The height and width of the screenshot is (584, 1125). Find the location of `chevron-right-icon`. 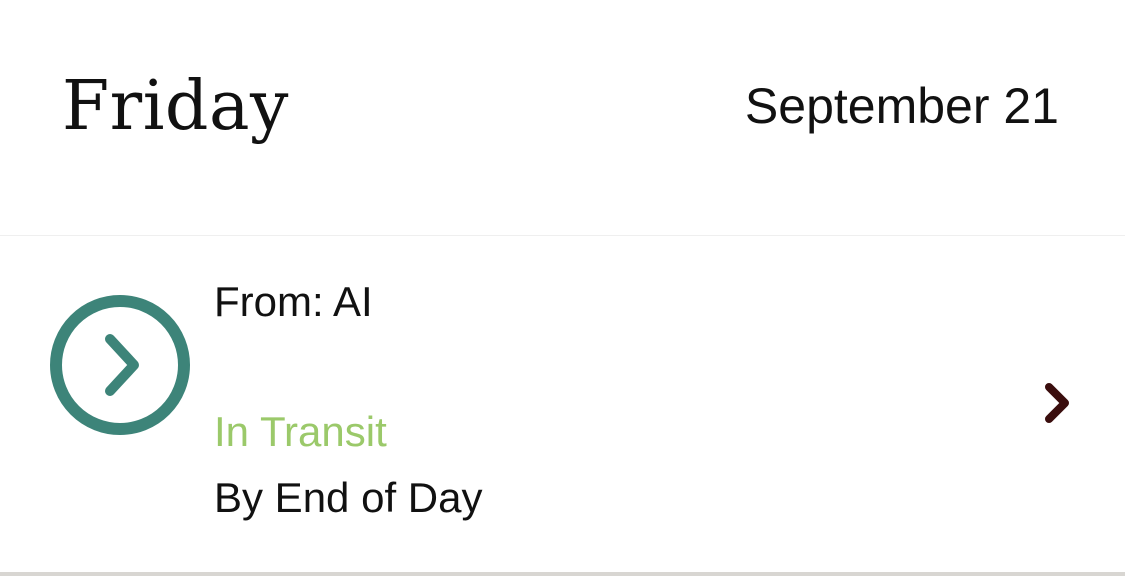

chevron-right-icon is located at coordinates (1057, 403).